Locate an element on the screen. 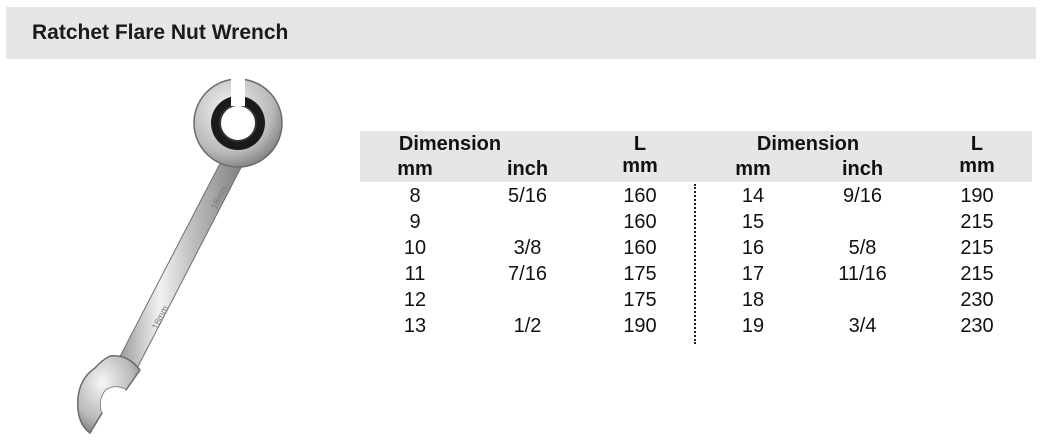  table-row: 12 175 18 230 is located at coordinates (696, 300).